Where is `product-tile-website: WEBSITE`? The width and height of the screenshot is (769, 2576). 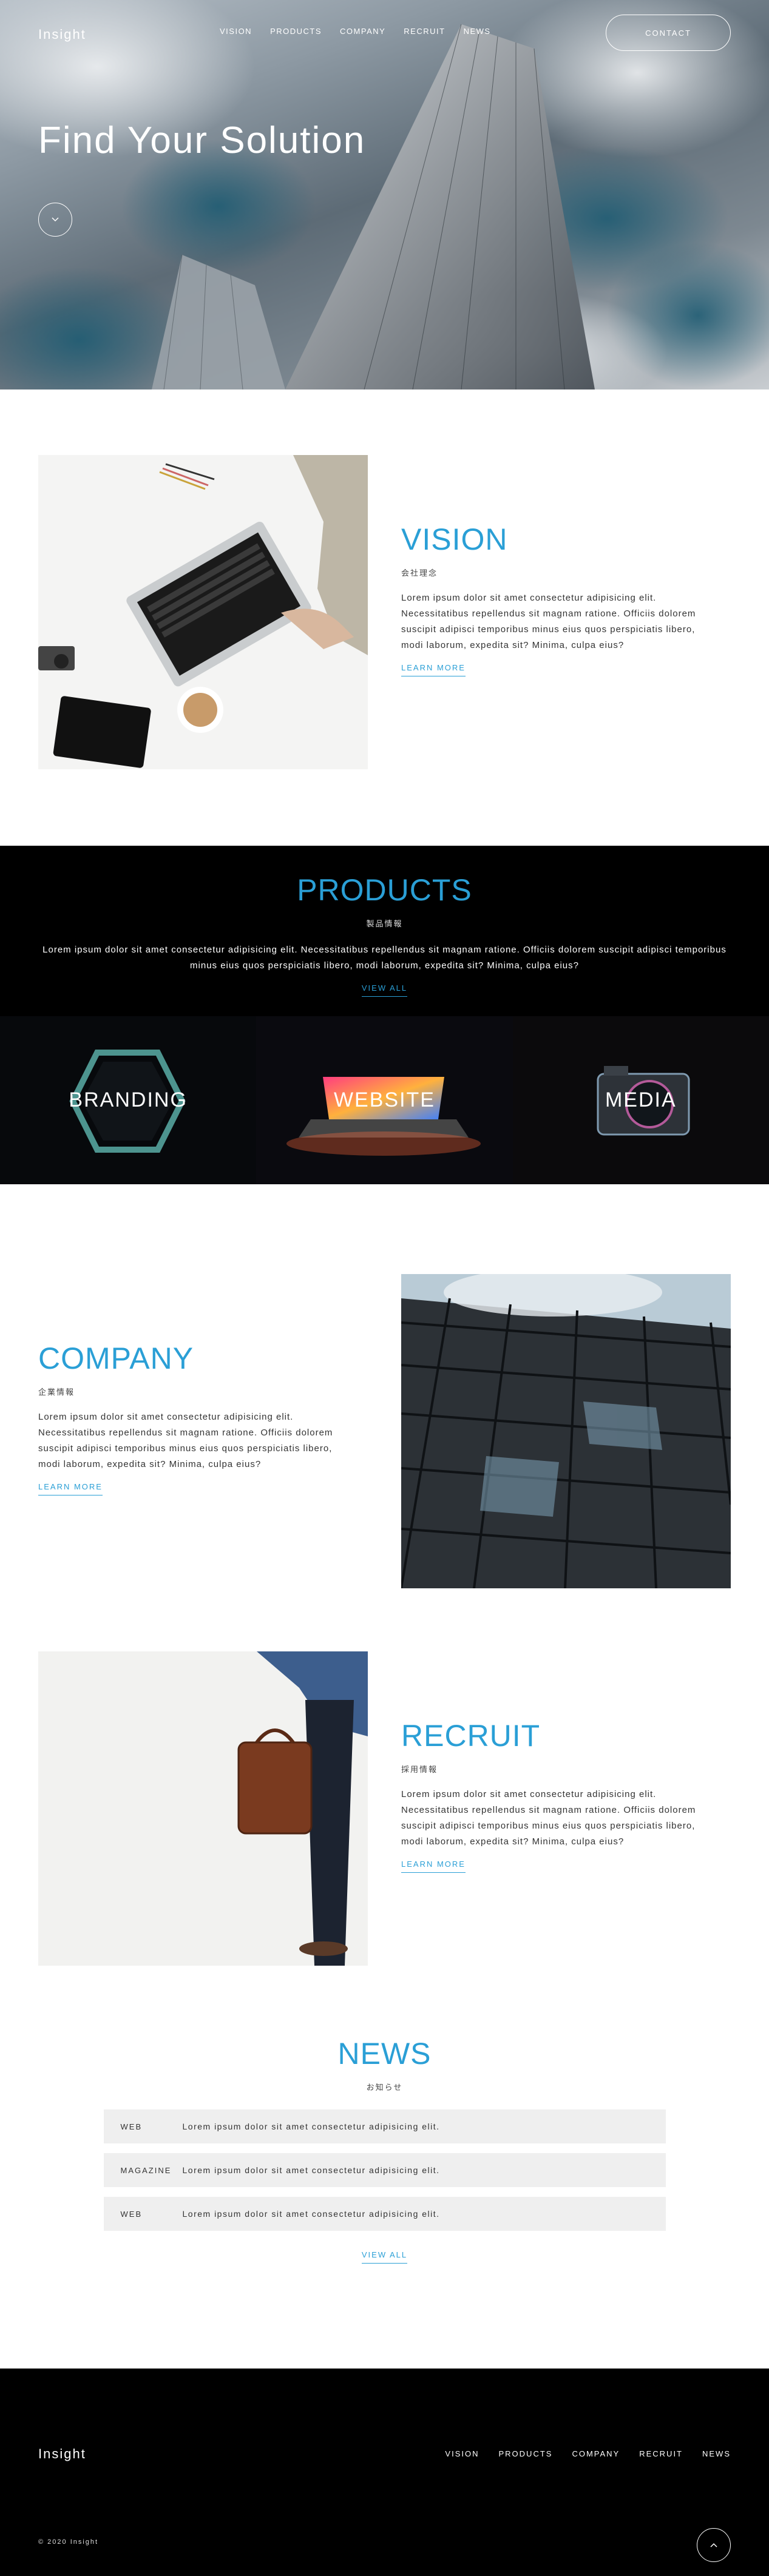
product-tile-website: WEBSITE is located at coordinates (384, 1100).